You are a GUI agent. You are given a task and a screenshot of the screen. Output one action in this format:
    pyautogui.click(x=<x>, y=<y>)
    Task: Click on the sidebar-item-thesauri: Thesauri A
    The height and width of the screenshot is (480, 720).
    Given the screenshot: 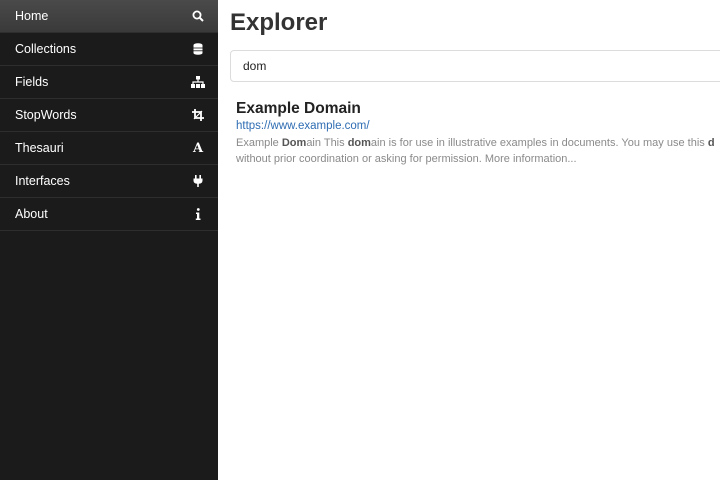 What is the action you would take?
    pyautogui.click(x=109, y=148)
    